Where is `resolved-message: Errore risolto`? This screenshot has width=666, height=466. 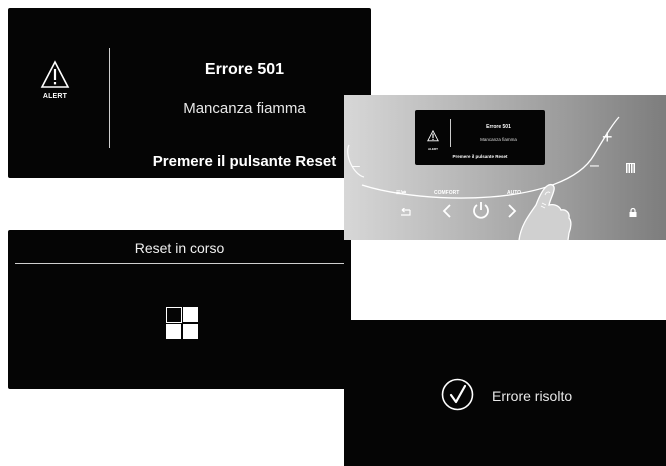
resolved-message: Errore risolto is located at coordinates (532, 396).